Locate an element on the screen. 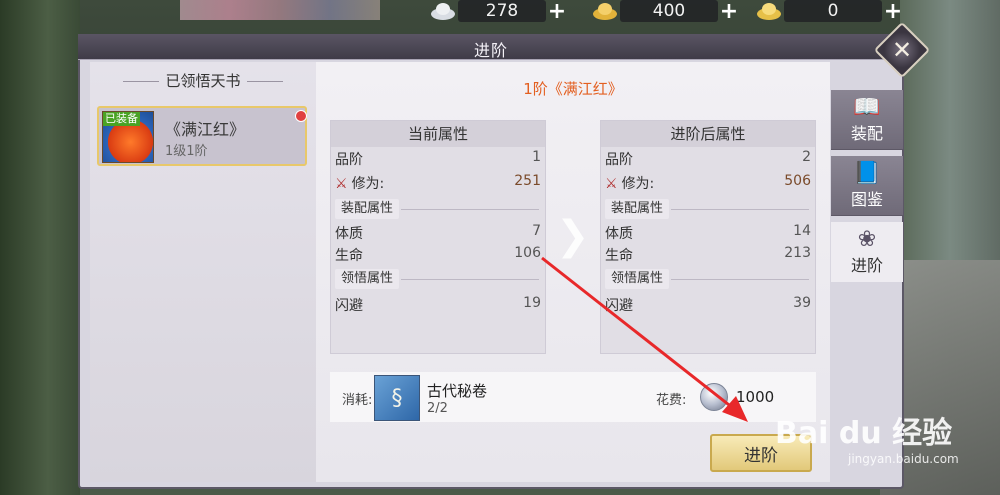 This screenshot has height=495, width=1000. watermark: Bai du 经验 is located at coordinates (864, 433).